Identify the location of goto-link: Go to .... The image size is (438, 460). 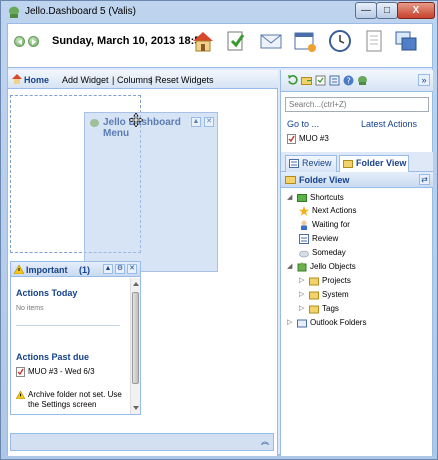
(303, 124).